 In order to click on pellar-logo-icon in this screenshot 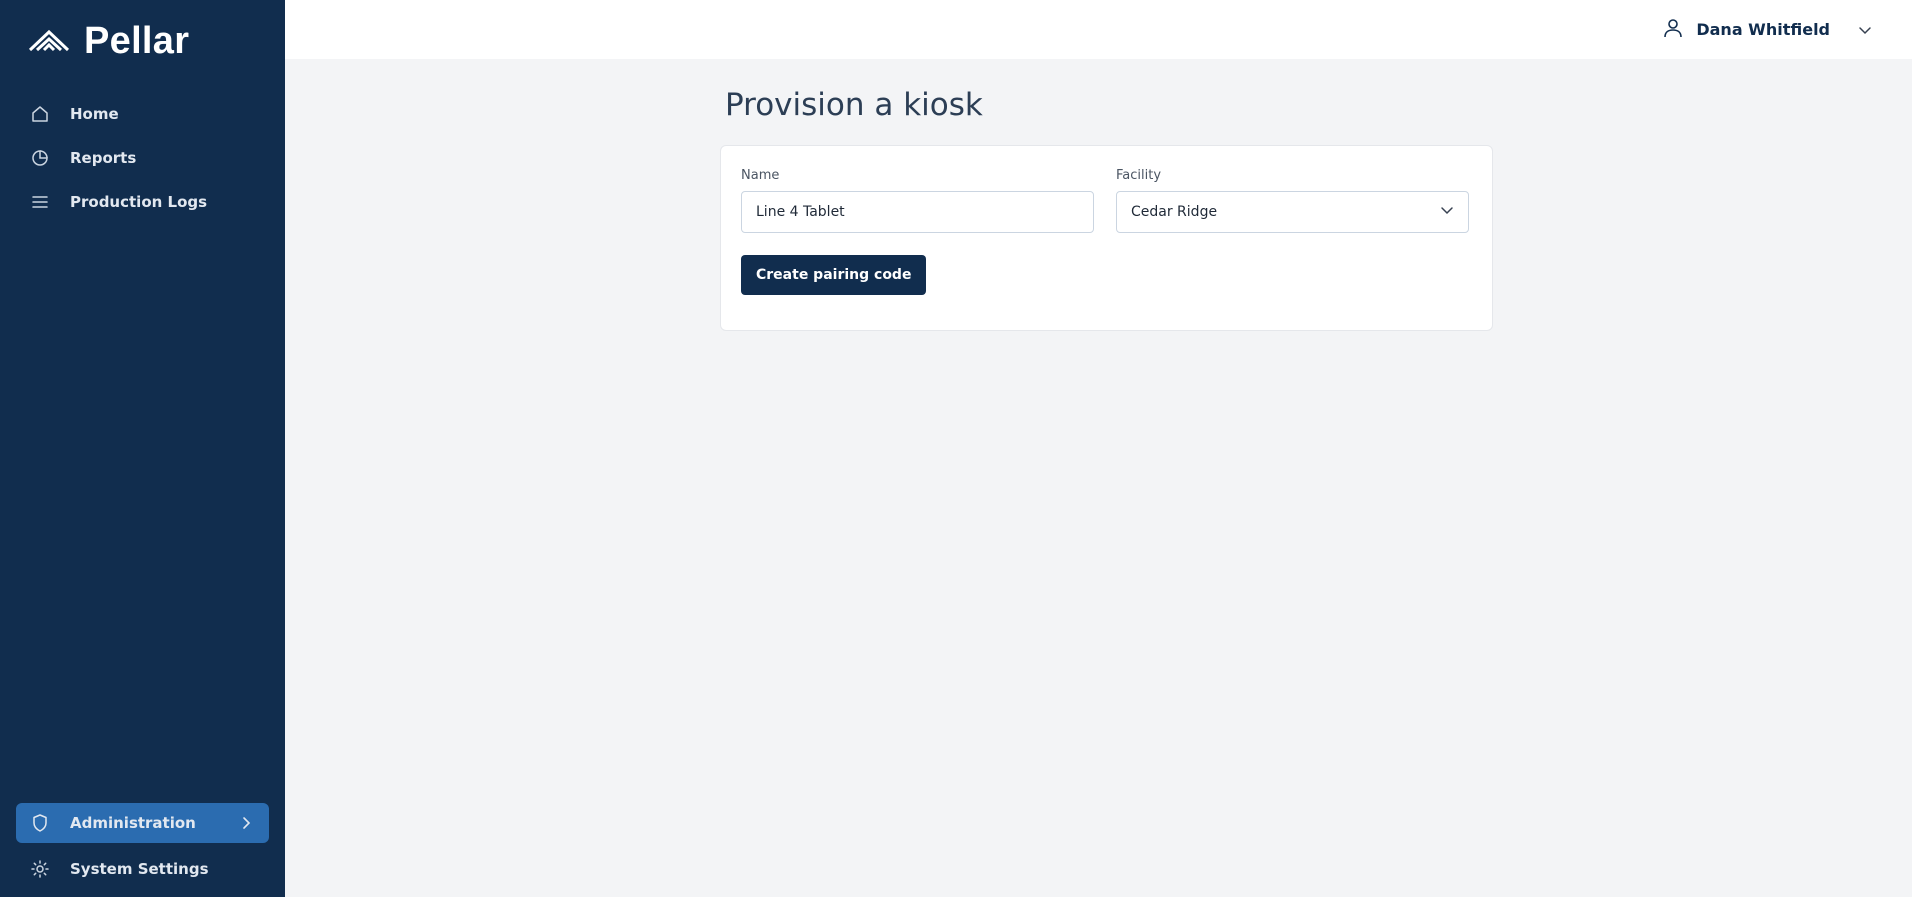, I will do `click(49, 41)`.